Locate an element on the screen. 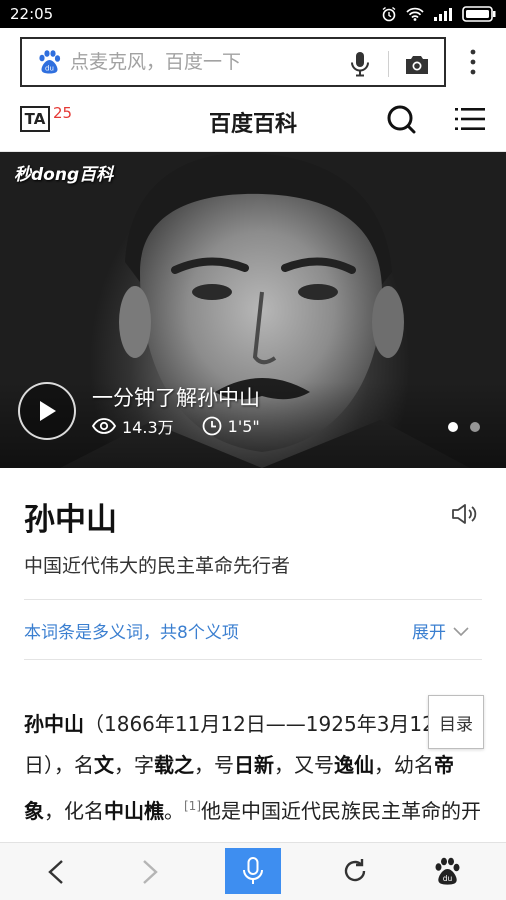 The image size is (506, 900). paragraph-text: 。 is located at coordinates (174, 811).